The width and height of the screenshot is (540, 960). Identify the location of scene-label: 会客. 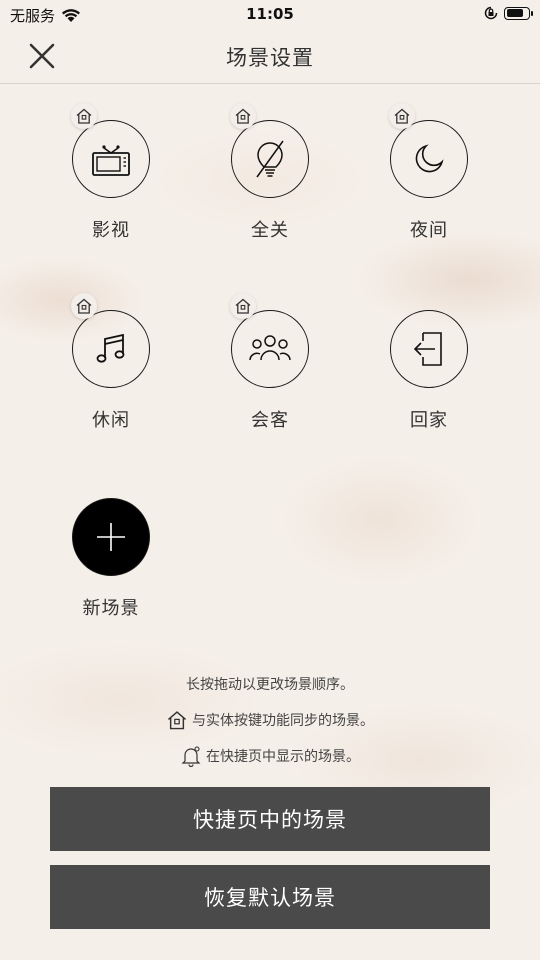
(270, 420).